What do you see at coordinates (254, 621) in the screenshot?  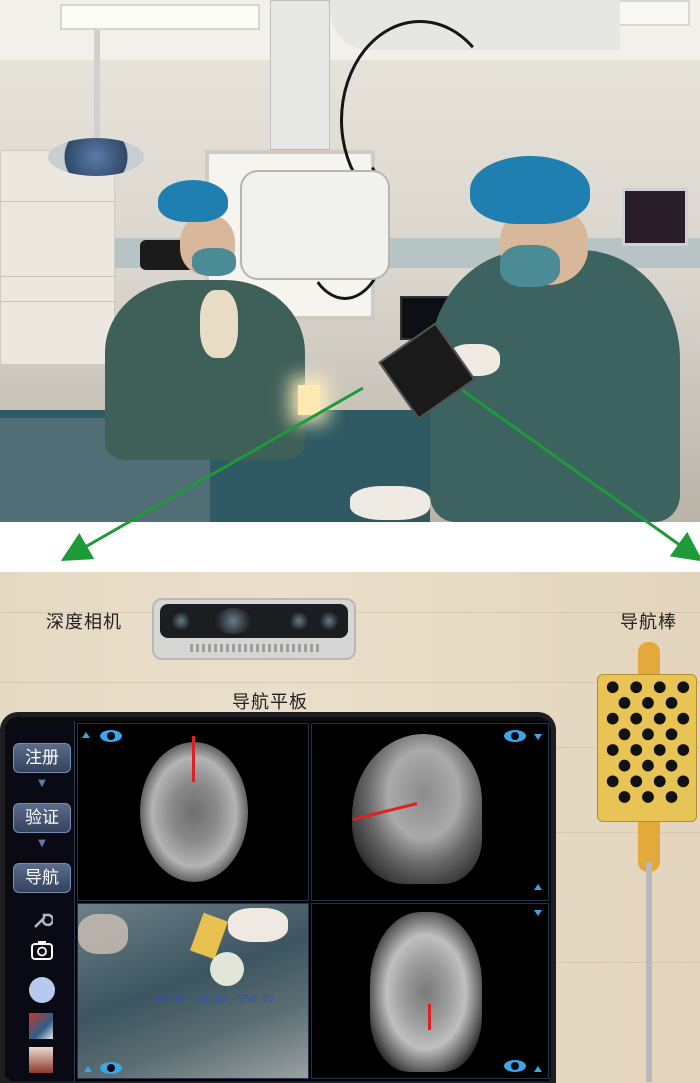 I see `camera-front-panel` at bounding box center [254, 621].